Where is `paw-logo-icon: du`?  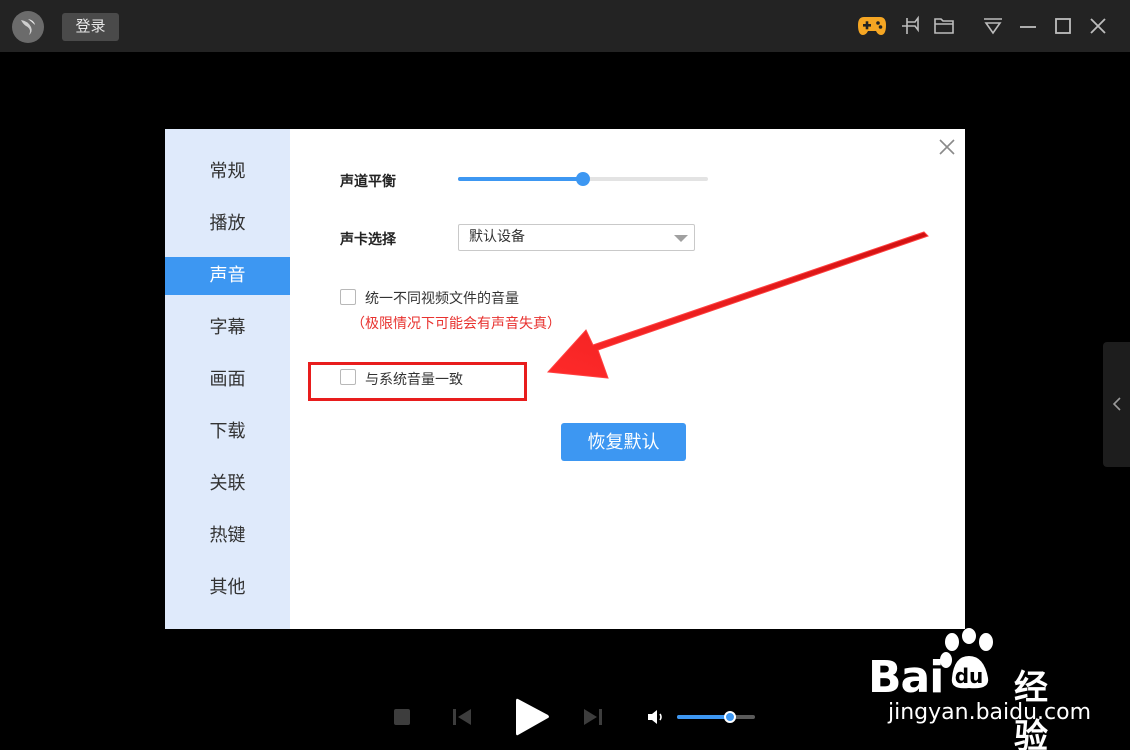 paw-logo-icon: du is located at coordinates (966, 658).